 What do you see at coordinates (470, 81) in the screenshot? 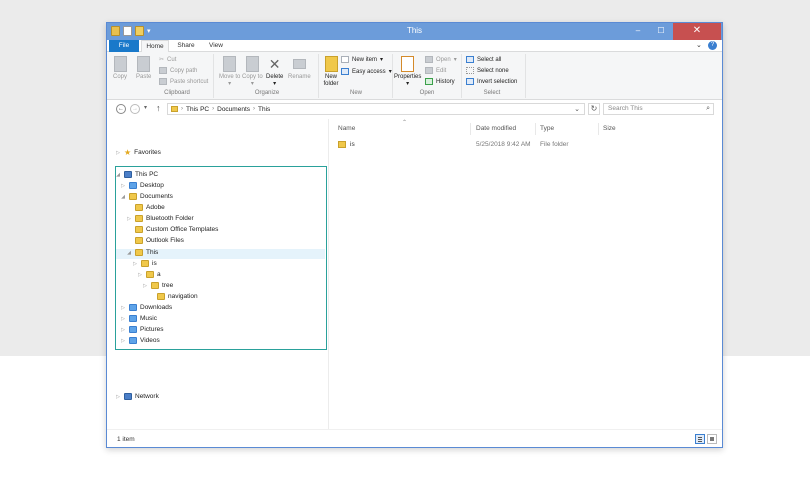
I see `invert-selection-icon` at bounding box center [470, 81].